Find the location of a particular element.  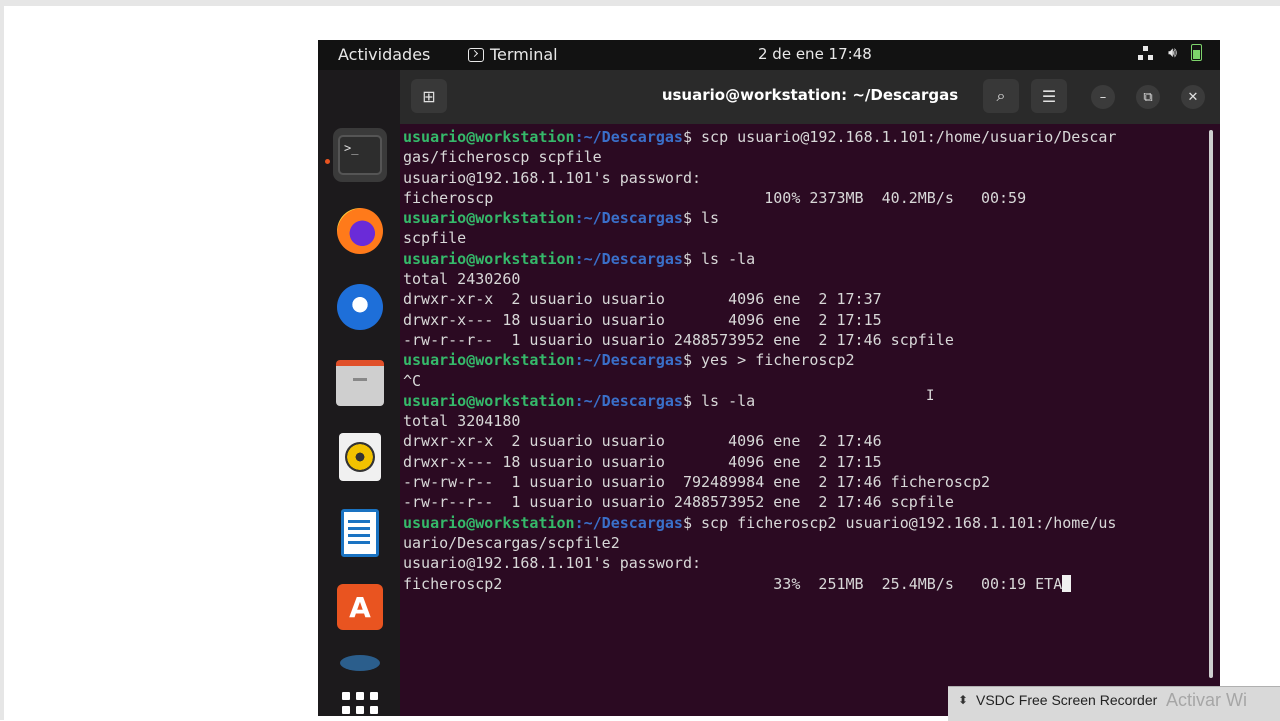

close-button: ✕ is located at coordinates (1193, 97).